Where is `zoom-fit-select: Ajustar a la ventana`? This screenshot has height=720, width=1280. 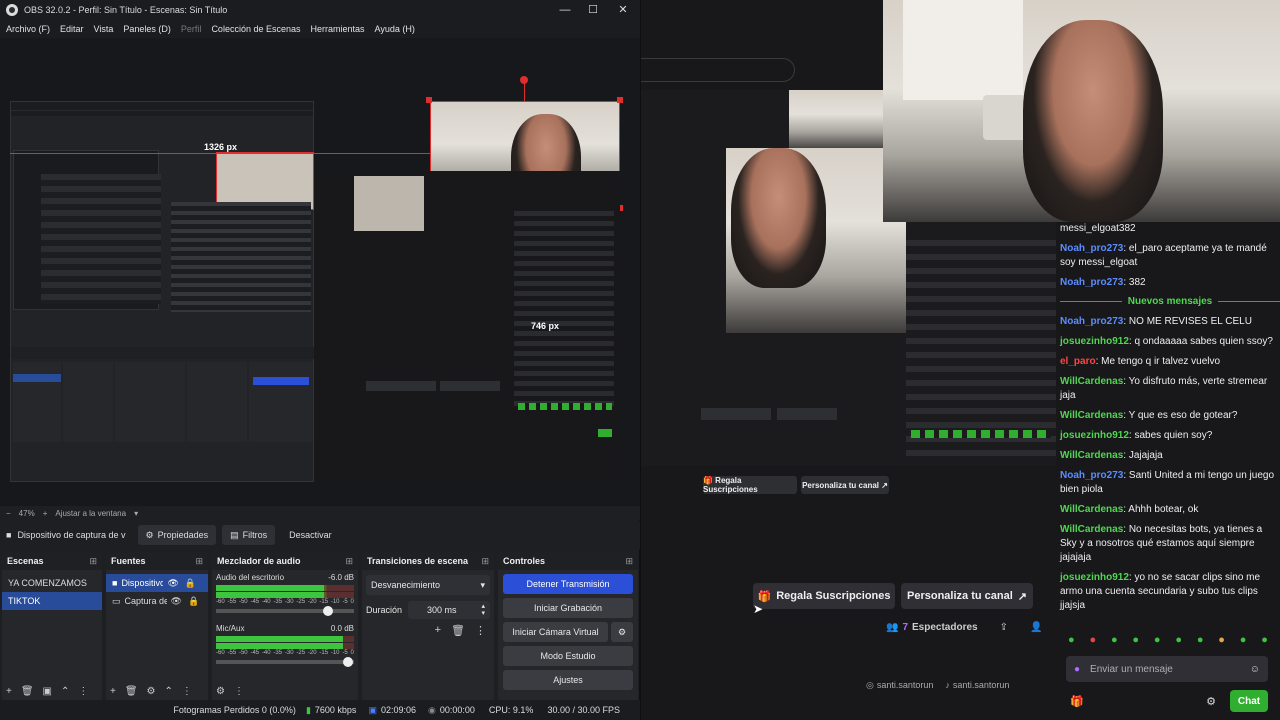
zoom-fit-select: Ajustar a la ventana is located at coordinates (90, 513).